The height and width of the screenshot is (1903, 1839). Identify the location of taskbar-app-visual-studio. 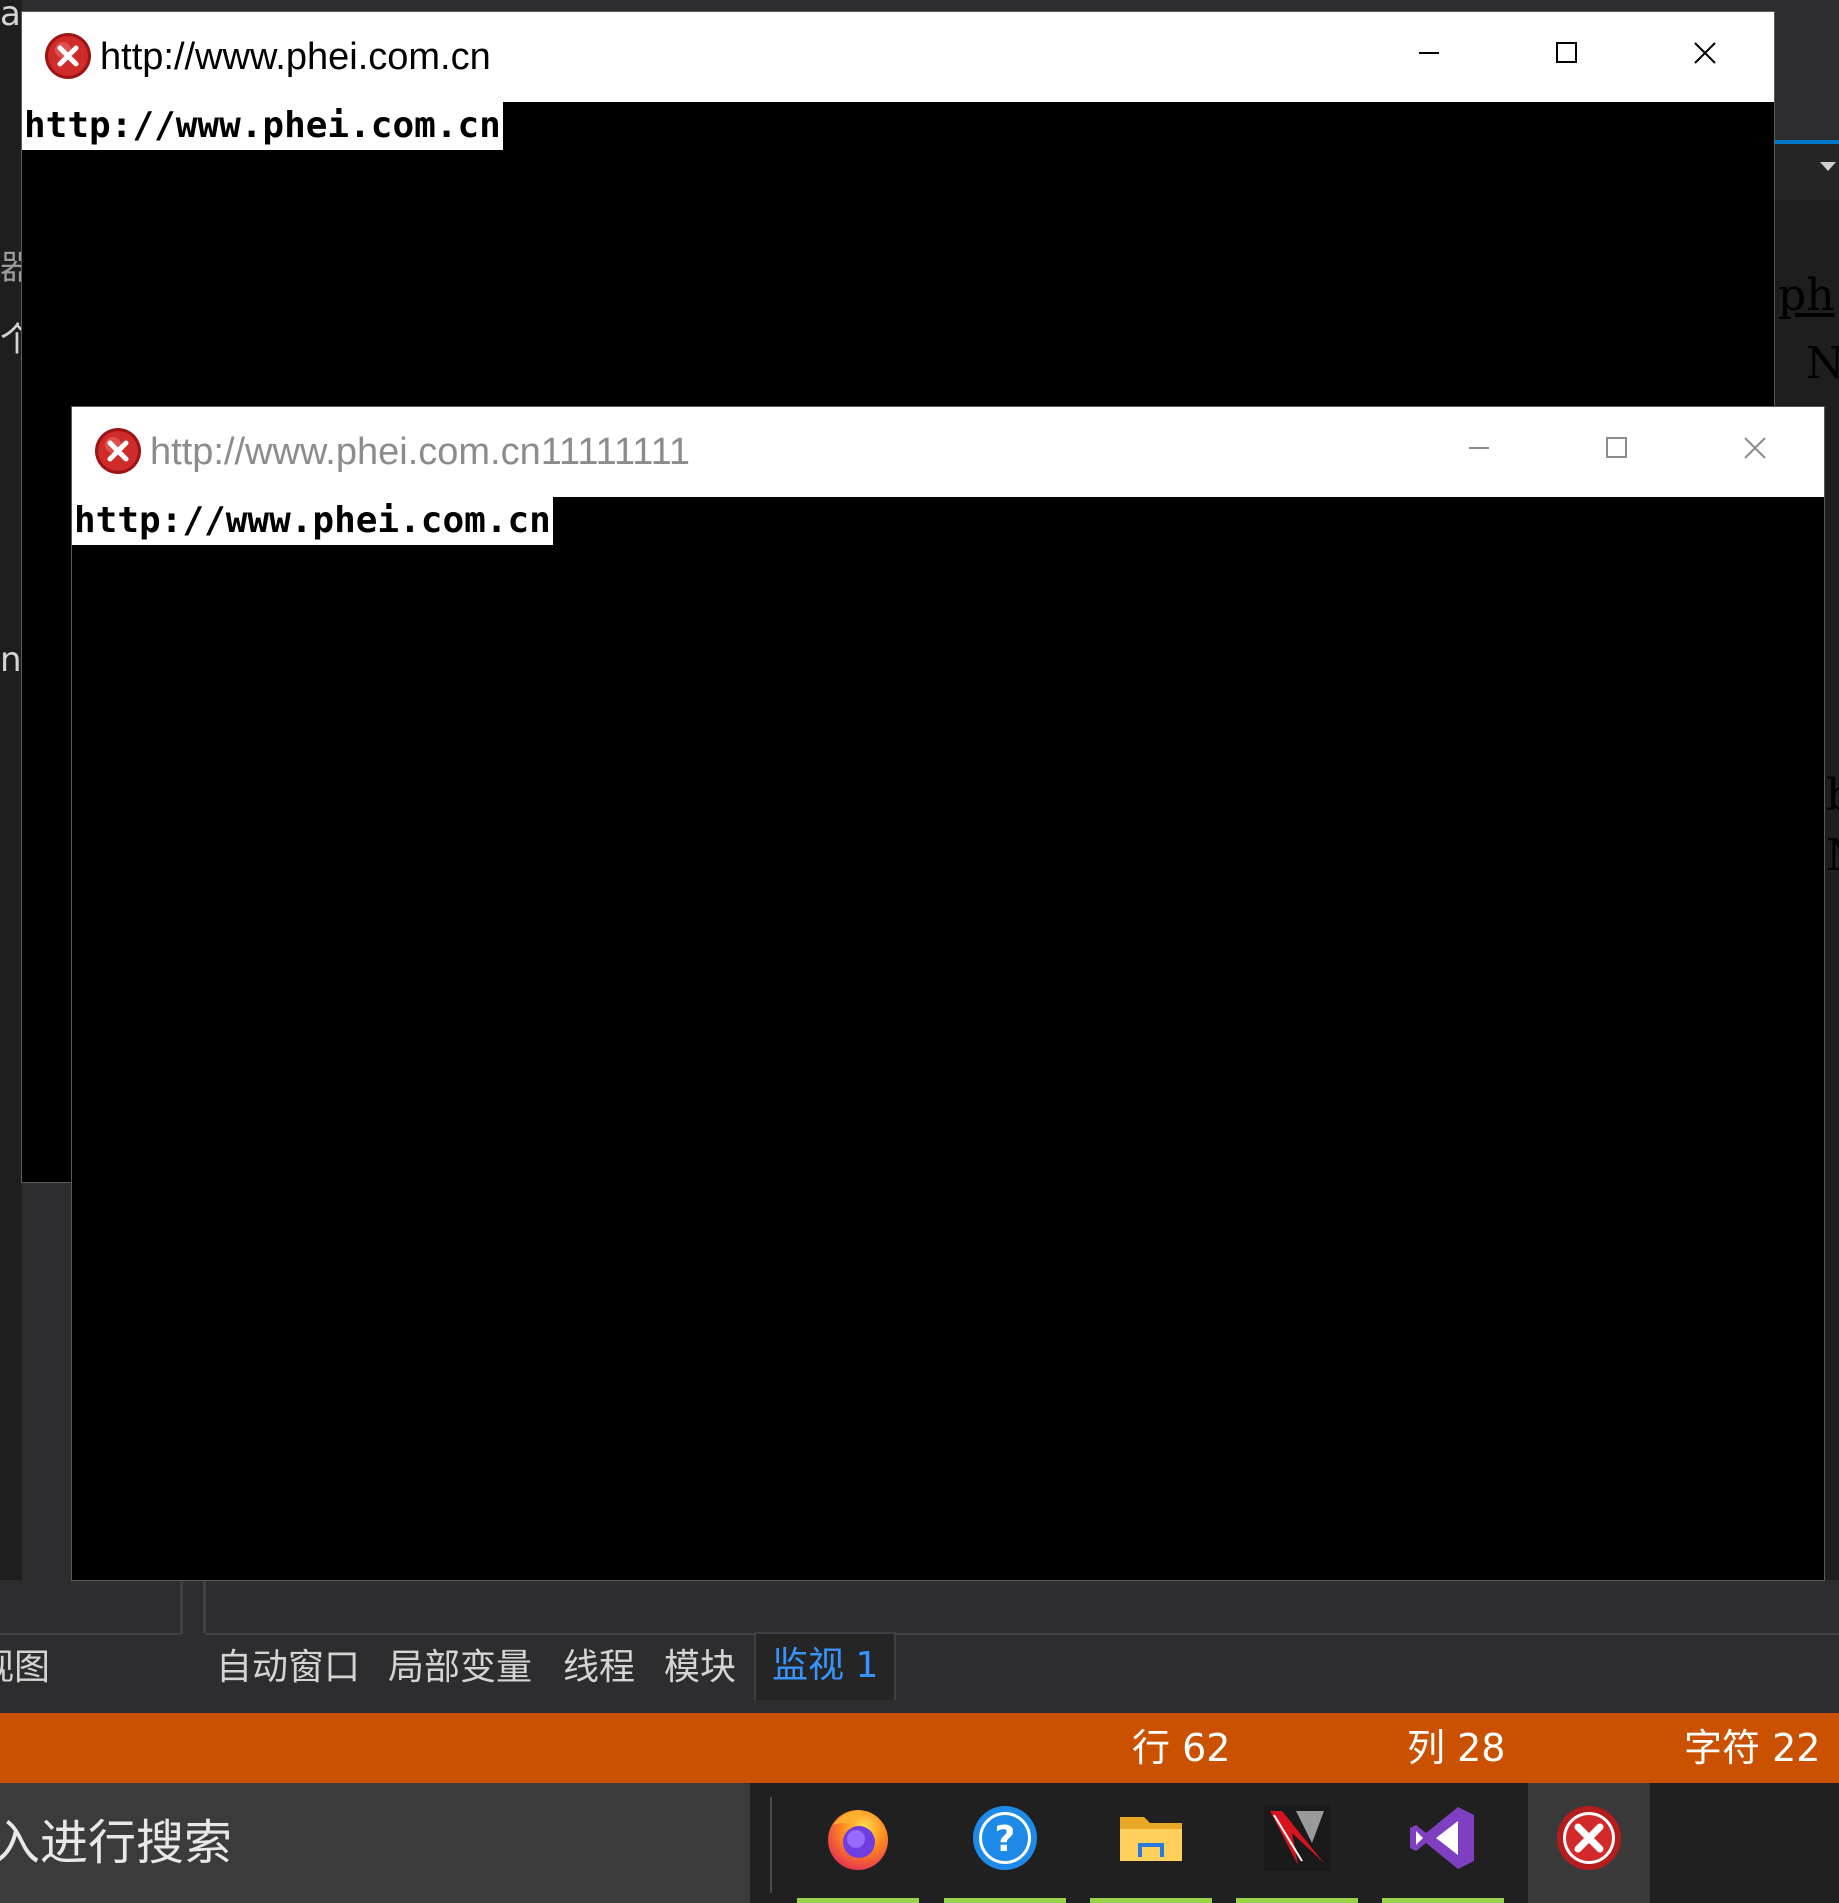
(1443, 1843).